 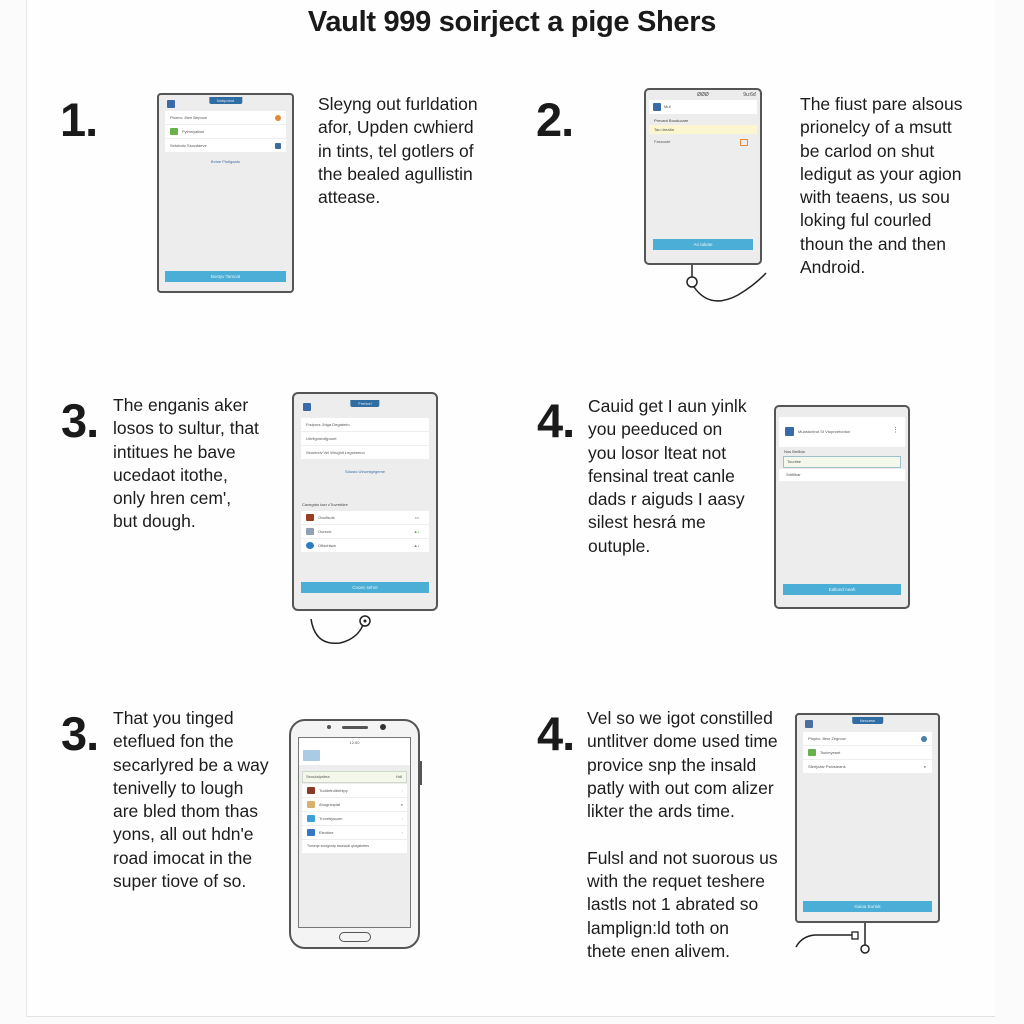 I want to click on edit-icon, so click(x=278, y=146).